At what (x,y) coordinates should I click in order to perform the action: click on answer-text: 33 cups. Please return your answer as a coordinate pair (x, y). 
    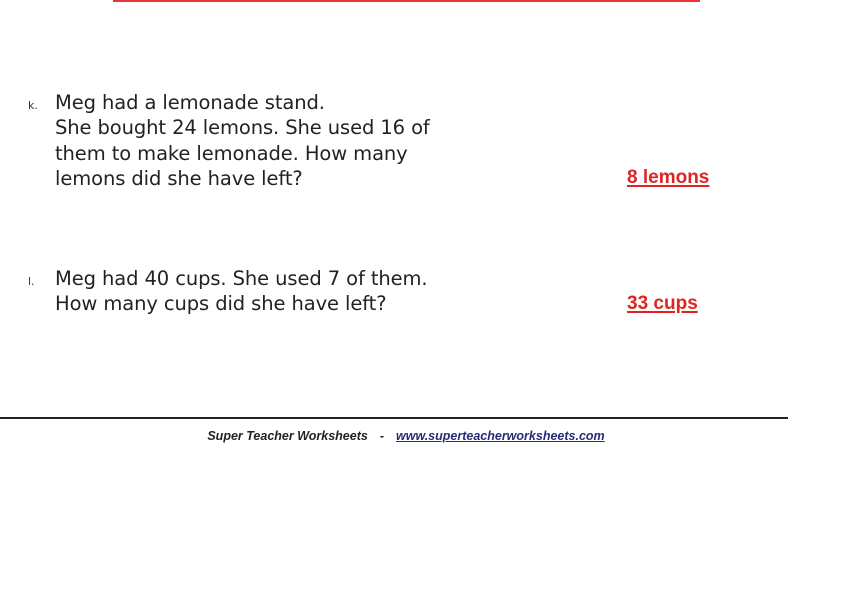
    Looking at the image, I should click on (662, 303).